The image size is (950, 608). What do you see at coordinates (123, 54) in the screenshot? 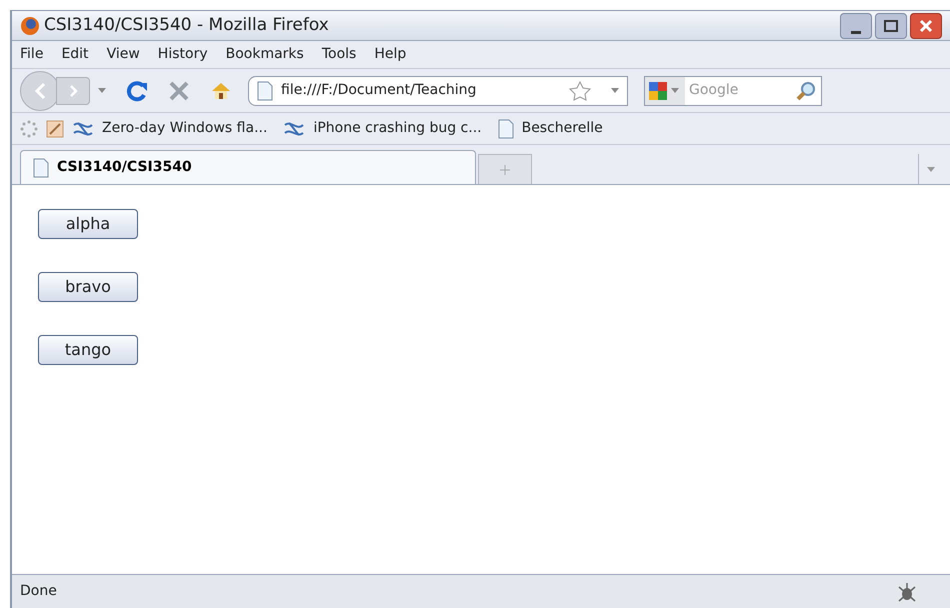
I see `menu-item: View` at bounding box center [123, 54].